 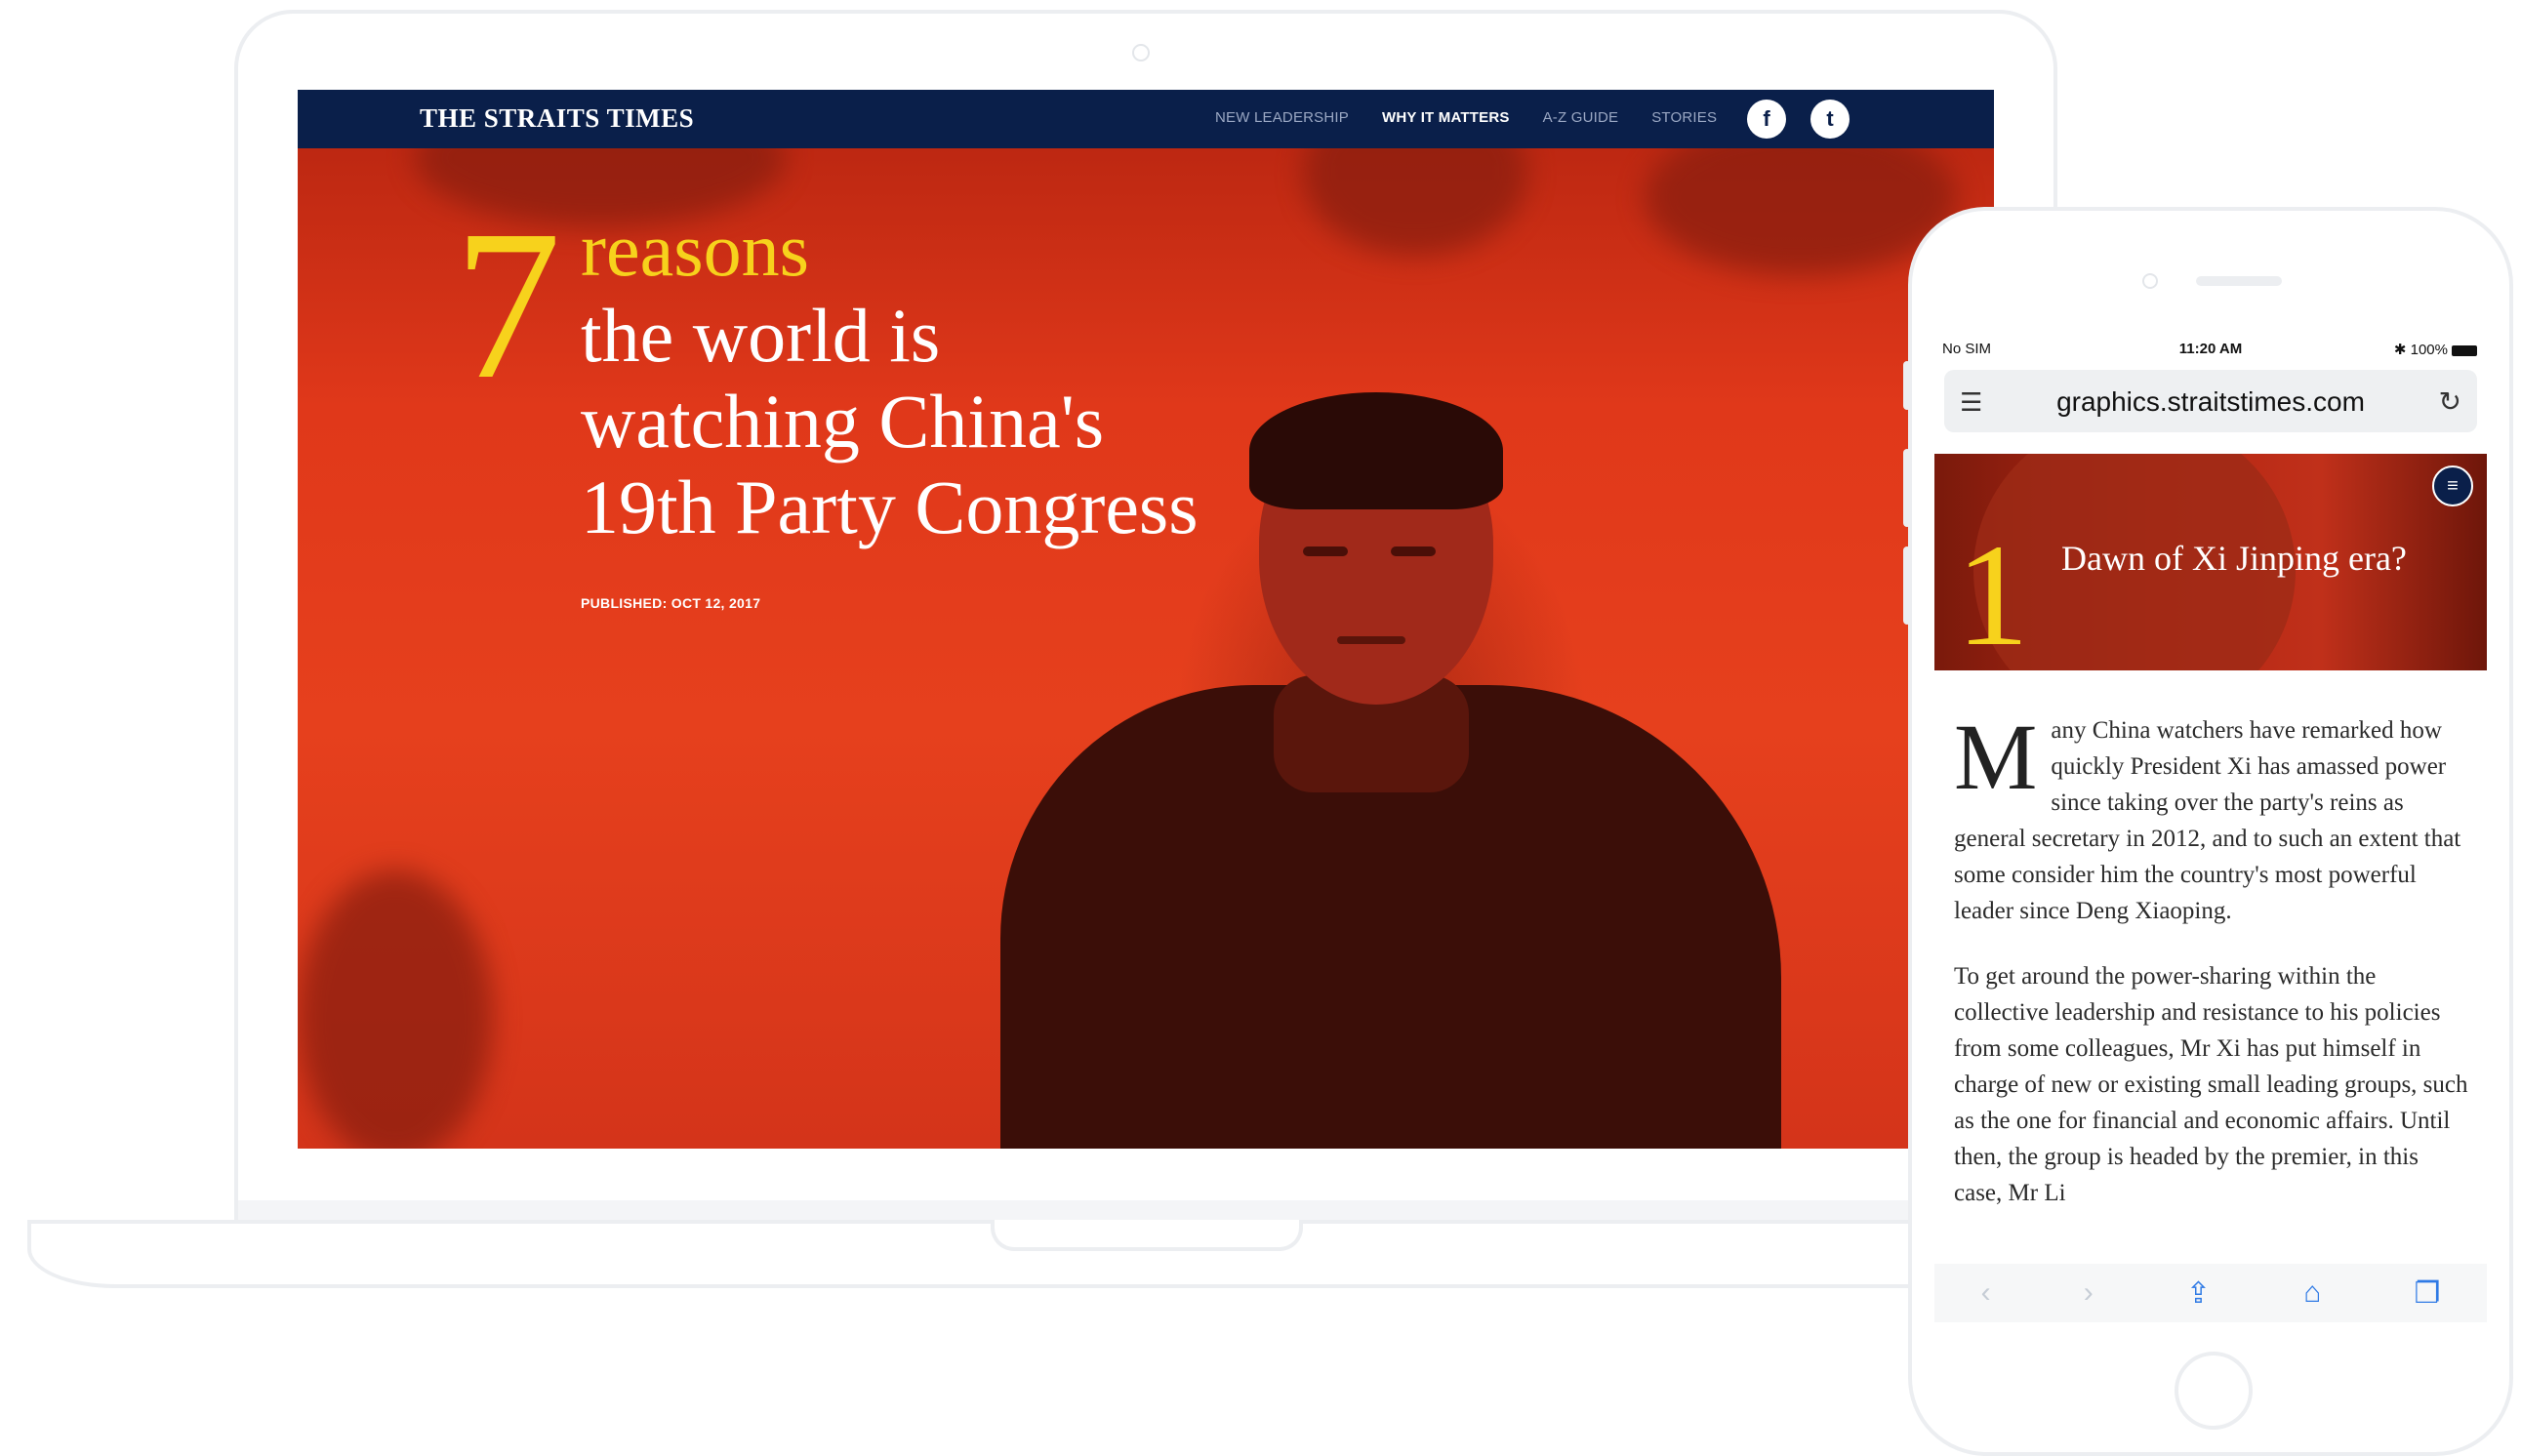 What do you see at coordinates (695, 249) in the screenshot?
I see `headline-reasons: reasons` at bounding box center [695, 249].